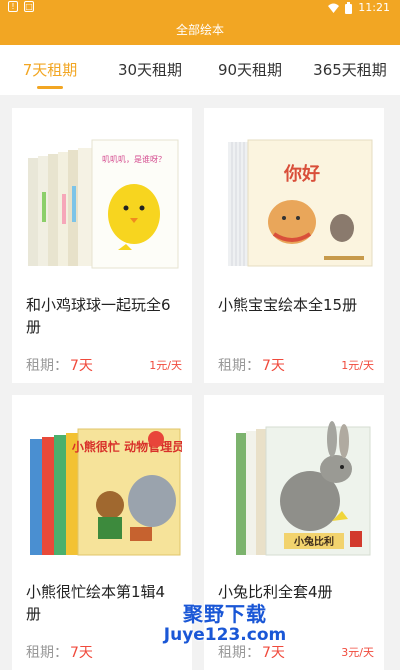 This screenshot has height=670, width=400. I want to click on book-title: 小熊很忙绘本第1辑4册, so click(96, 603).